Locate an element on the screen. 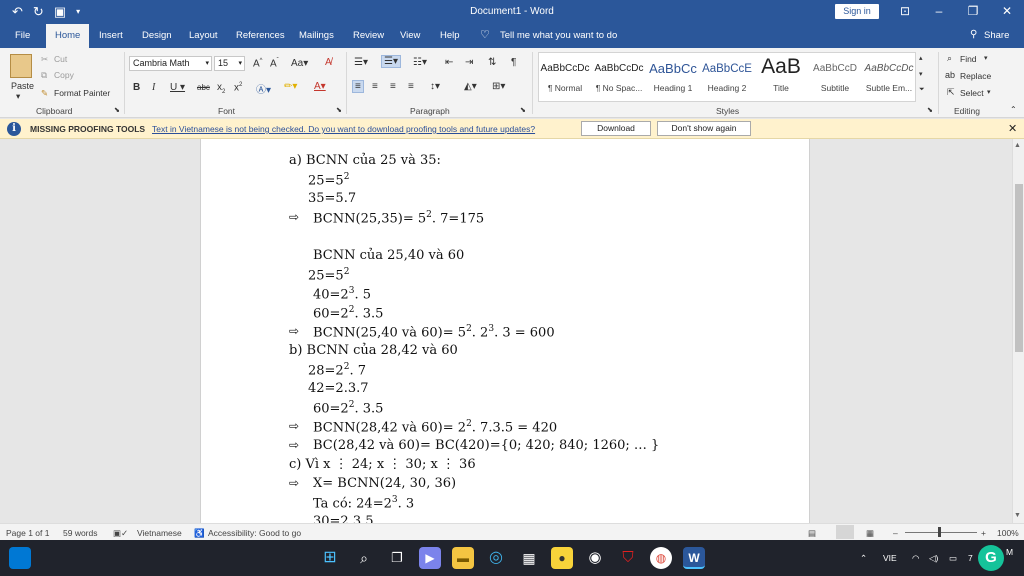 The height and width of the screenshot is (576, 1024). font-launcher-icon: ⬊ is located at coordinates (339, 110).